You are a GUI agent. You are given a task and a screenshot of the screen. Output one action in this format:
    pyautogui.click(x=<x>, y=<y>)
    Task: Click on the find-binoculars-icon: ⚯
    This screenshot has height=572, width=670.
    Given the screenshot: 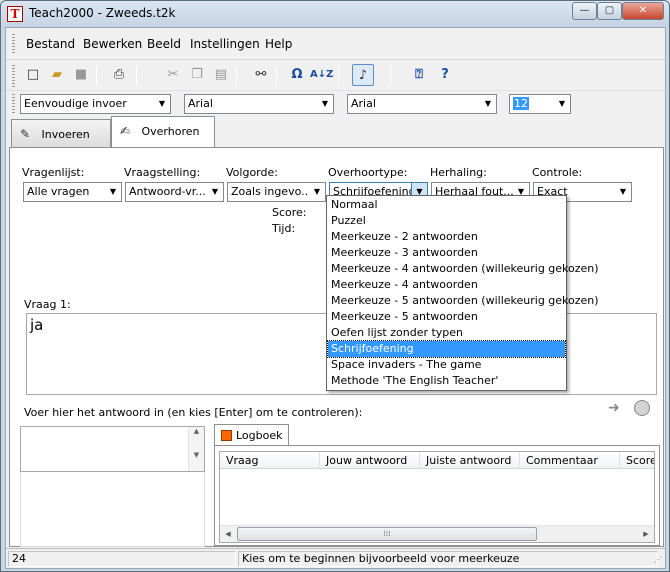 What is the action you would take?
    pyautogui.click(x=261, y=75)
    